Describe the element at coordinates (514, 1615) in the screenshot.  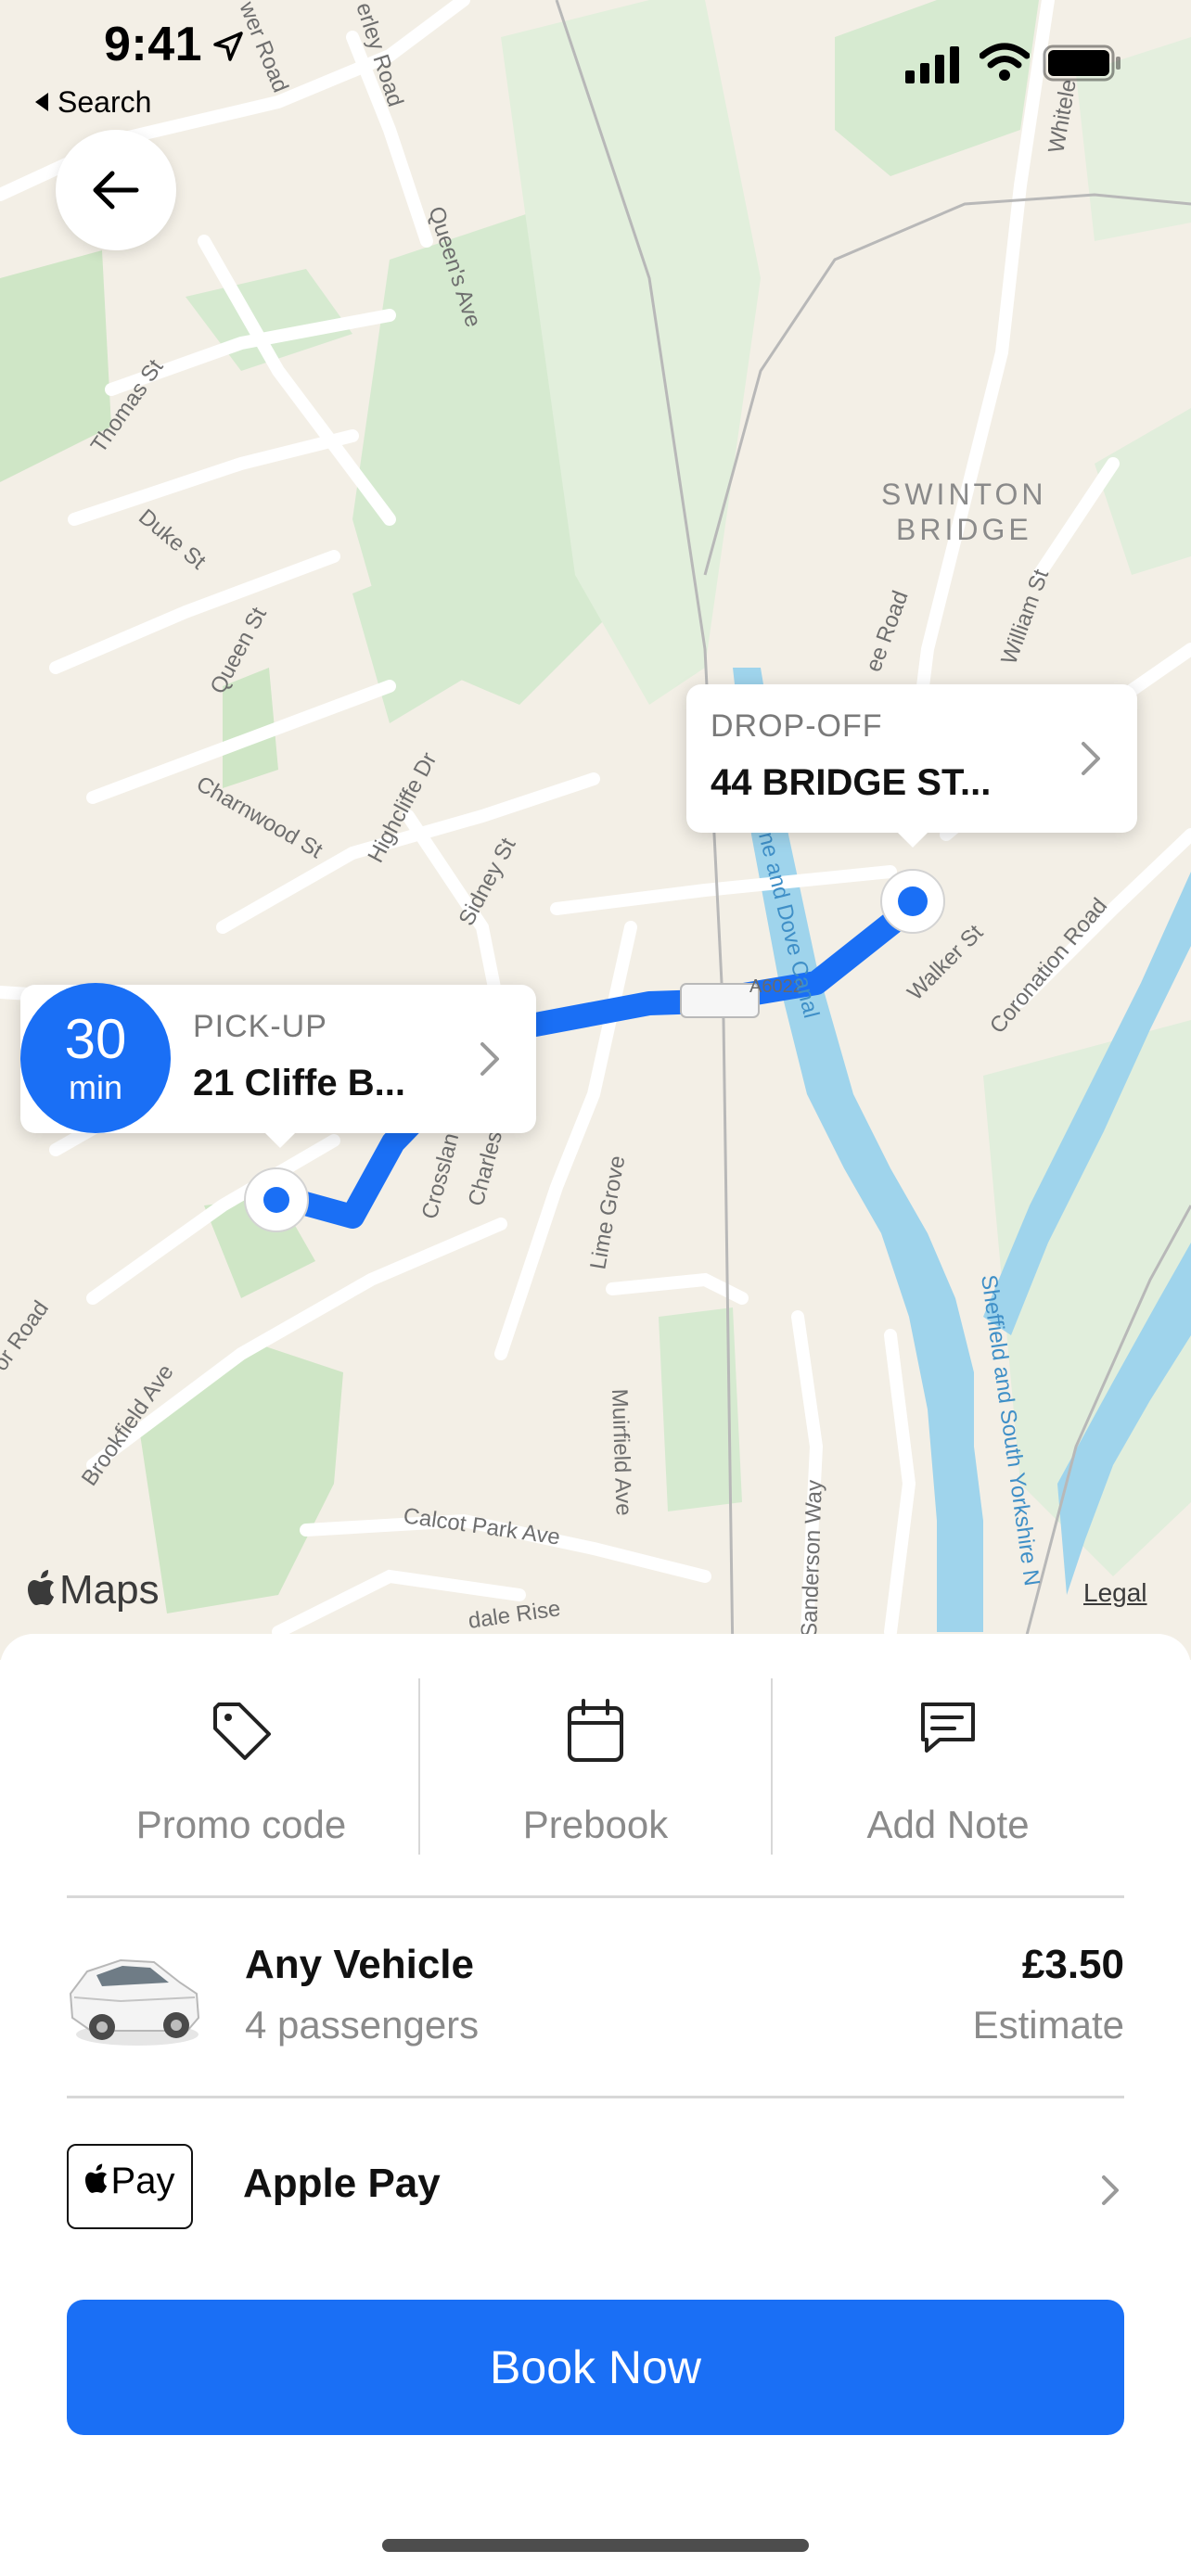
I see `street-label: dale Rise` at that location.